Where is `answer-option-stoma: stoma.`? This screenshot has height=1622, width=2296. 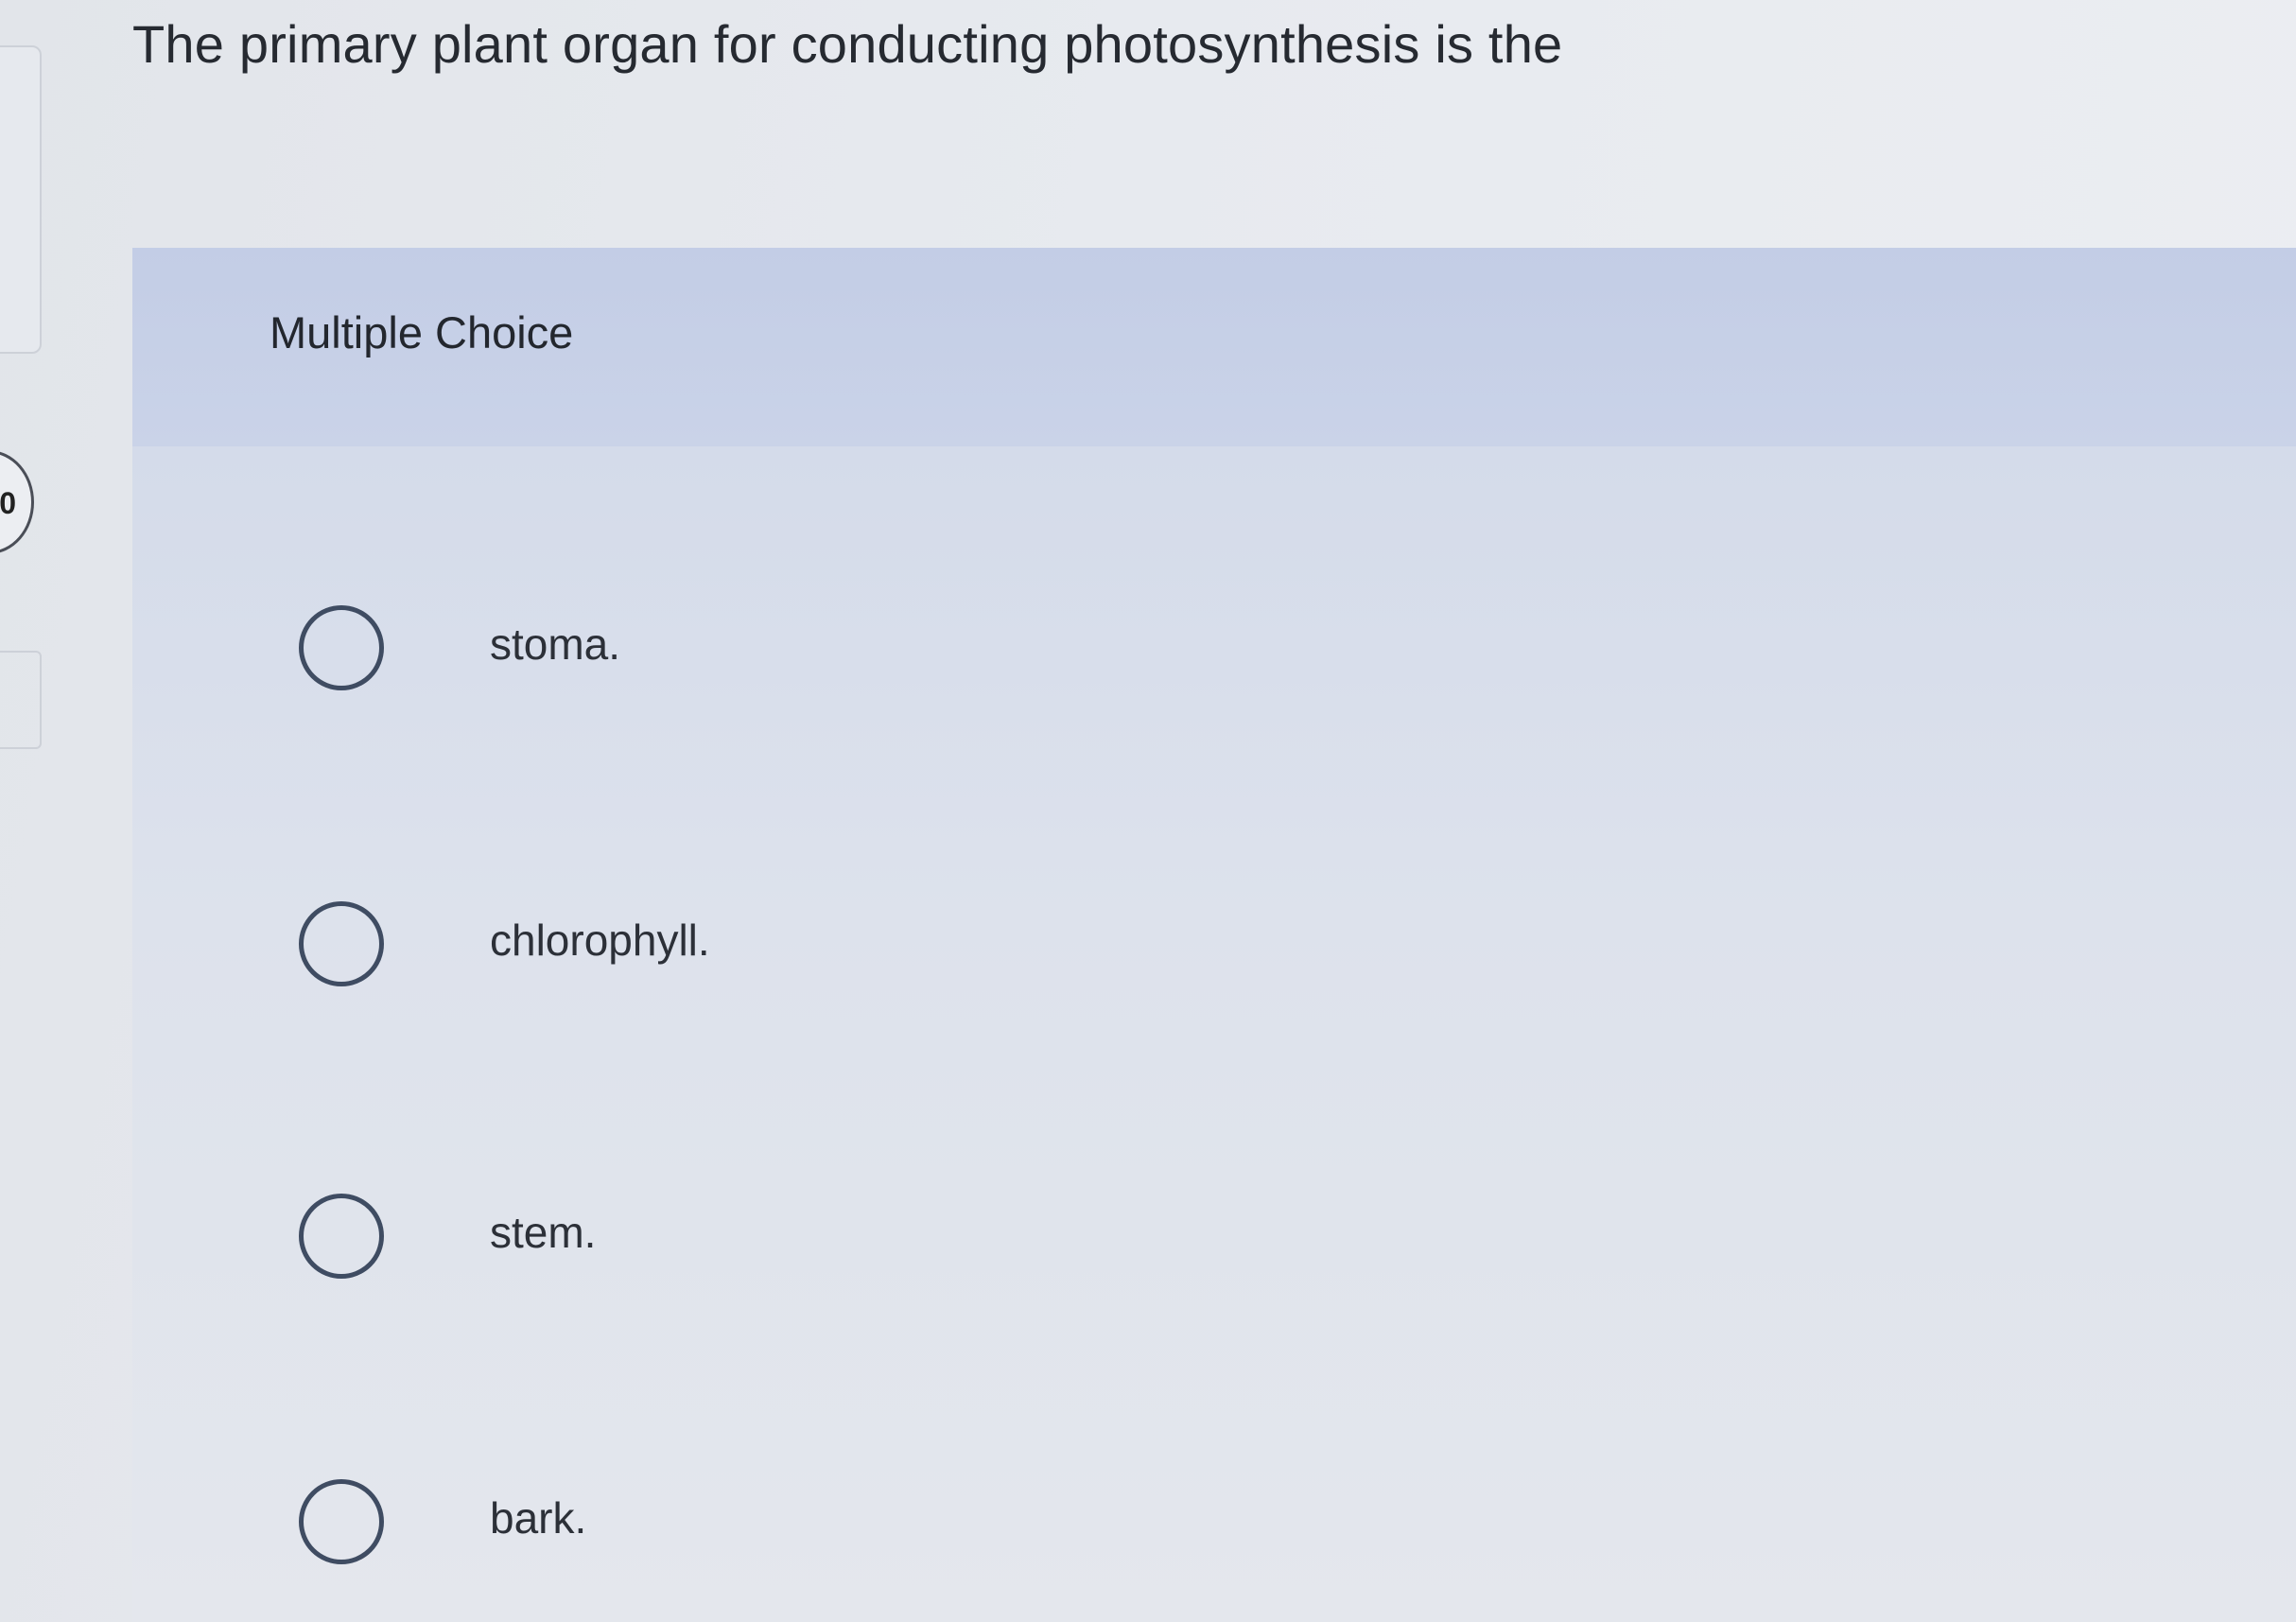 answer-option-stoma: stoma. is located at coordinates (1248, 648).